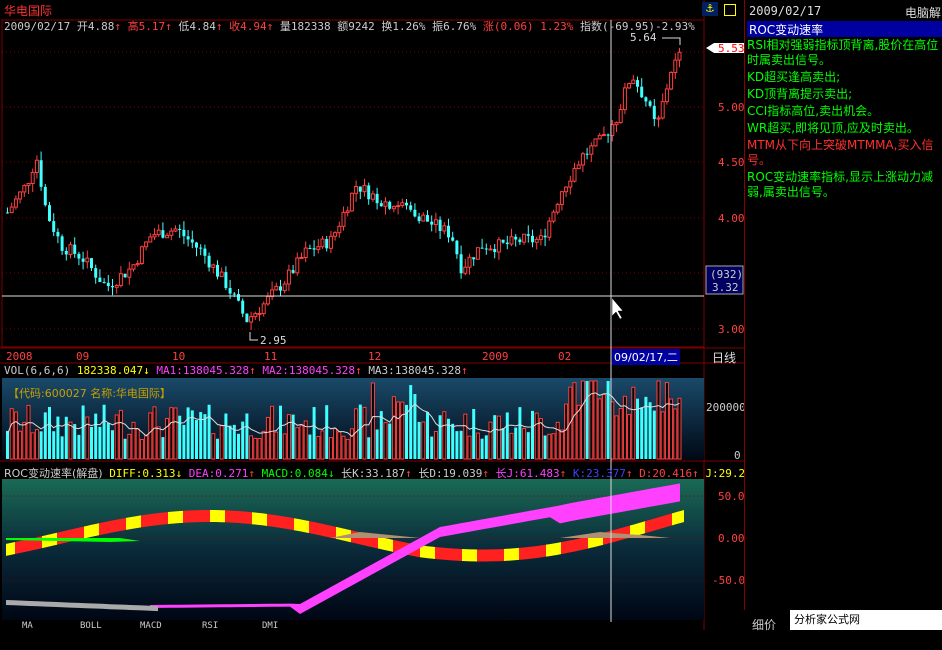  Describe the element at coordinates (210, 626) in the screenshot. I see `tab-rsi: RSI` at that location.